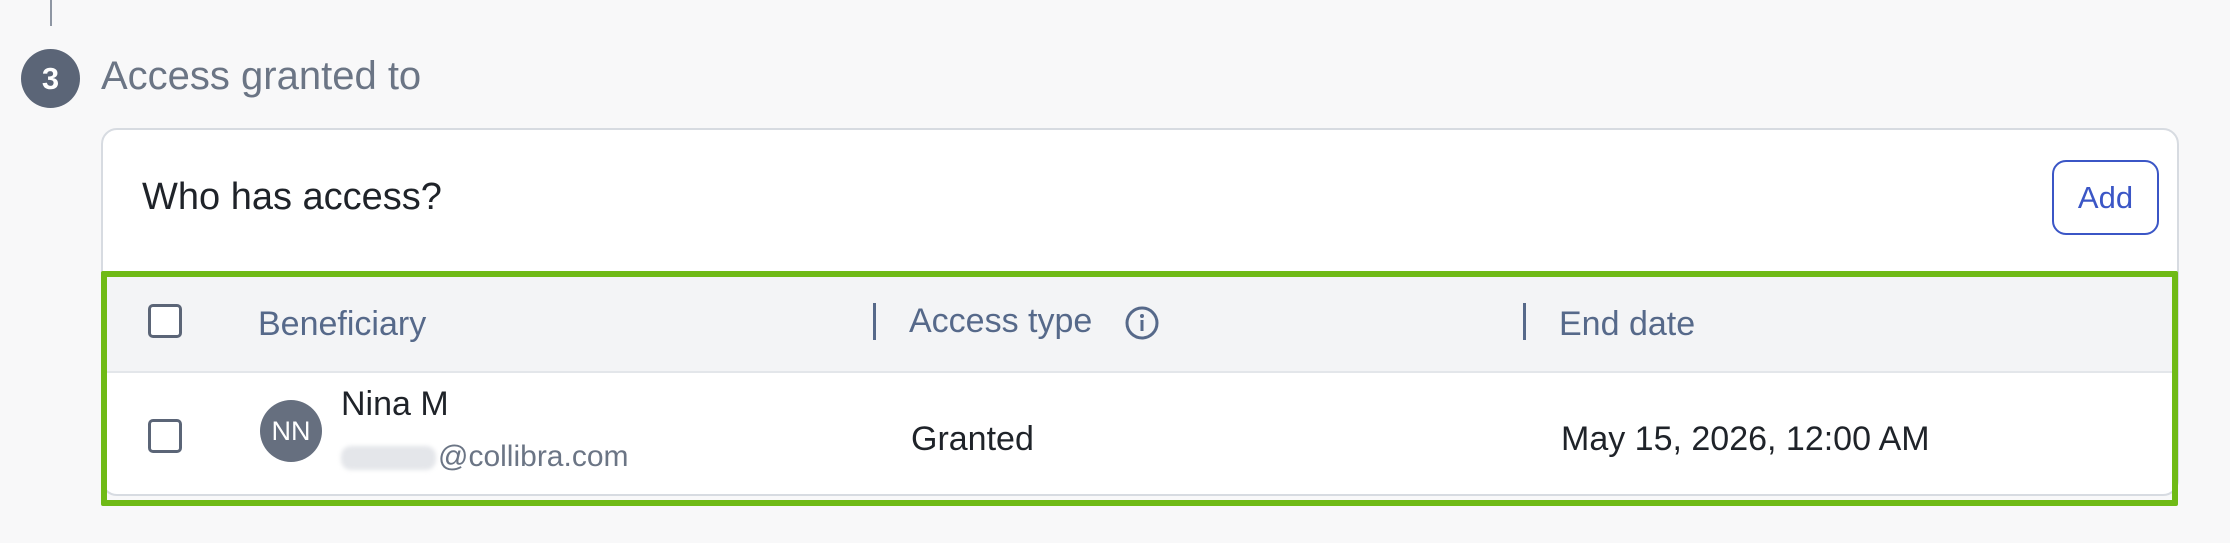 The height and width of the screenshot is (543, 2230). What do you see at coordinates (261, 76) in the screenshot?
I see `step-title: Access granted to` at bounding box center [261, 76].